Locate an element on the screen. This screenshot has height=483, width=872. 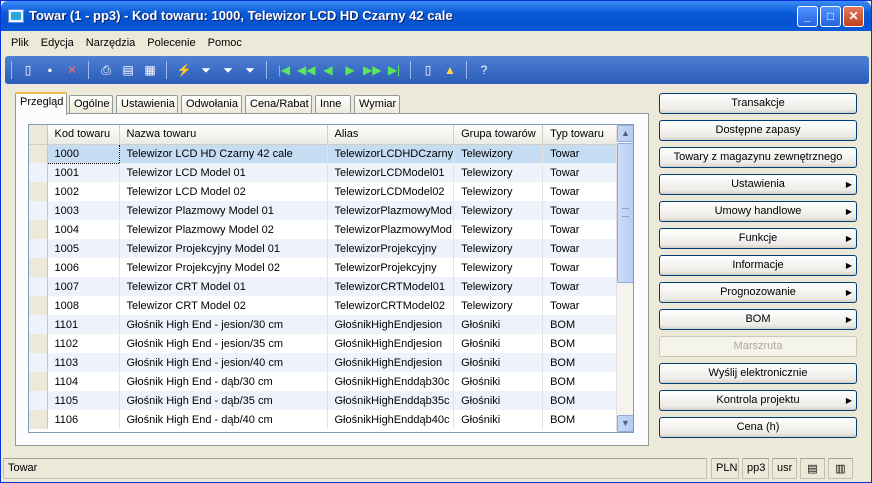
cell-kod: 1102 is located at coordinates (83, 343).